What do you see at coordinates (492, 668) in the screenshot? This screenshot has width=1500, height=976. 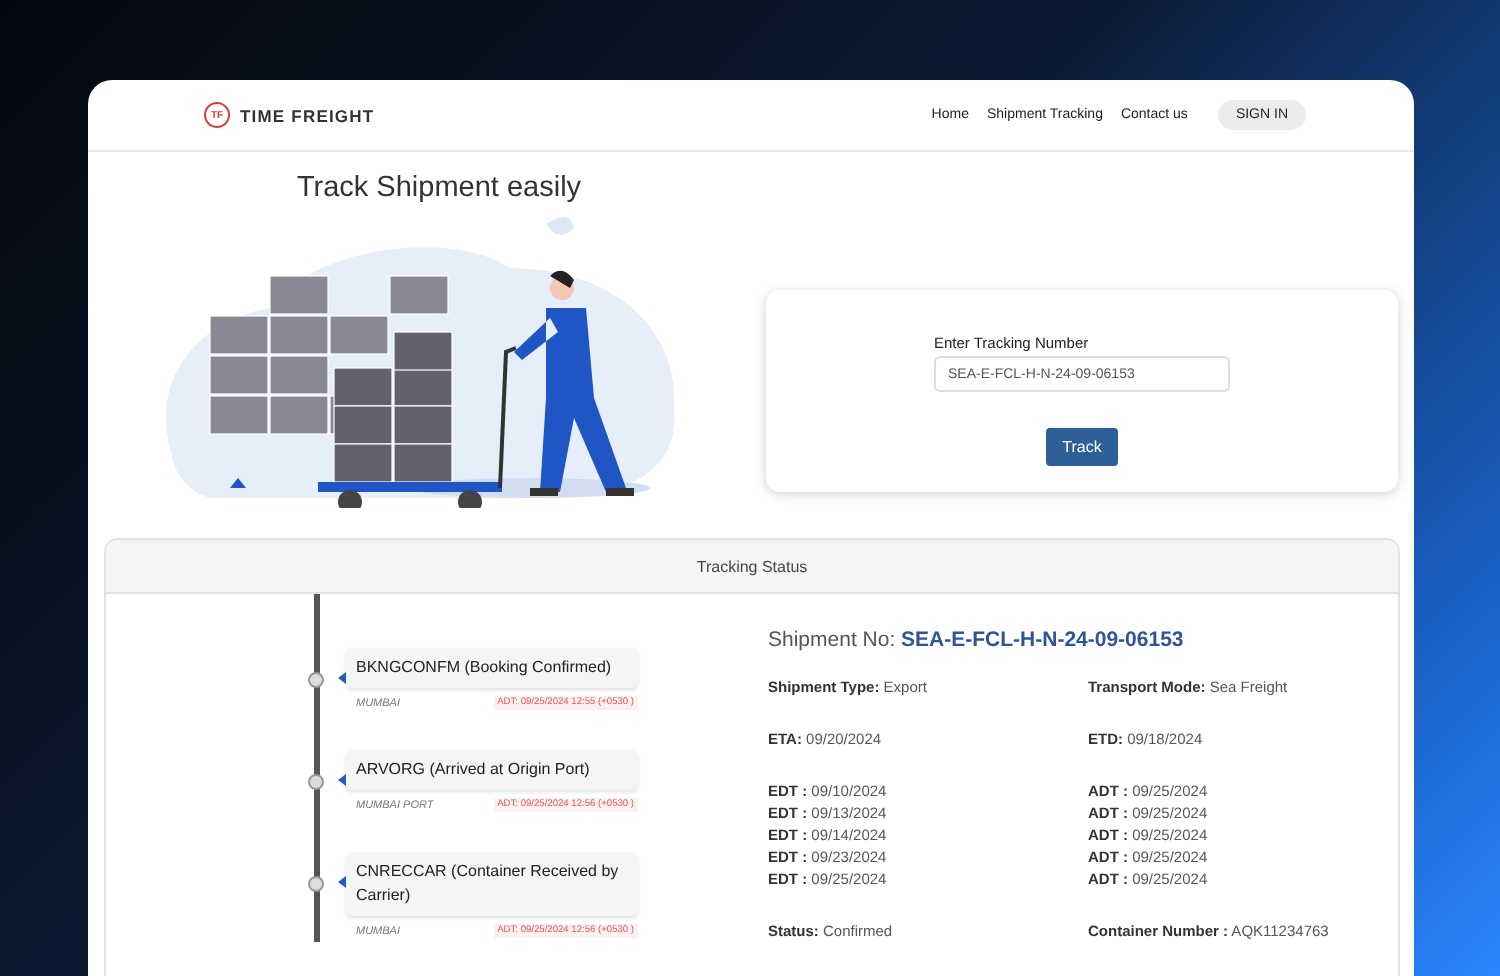 I see `event-status: BKNGCONFM (Booking Confirmed)` at bounding box center [492, 668].